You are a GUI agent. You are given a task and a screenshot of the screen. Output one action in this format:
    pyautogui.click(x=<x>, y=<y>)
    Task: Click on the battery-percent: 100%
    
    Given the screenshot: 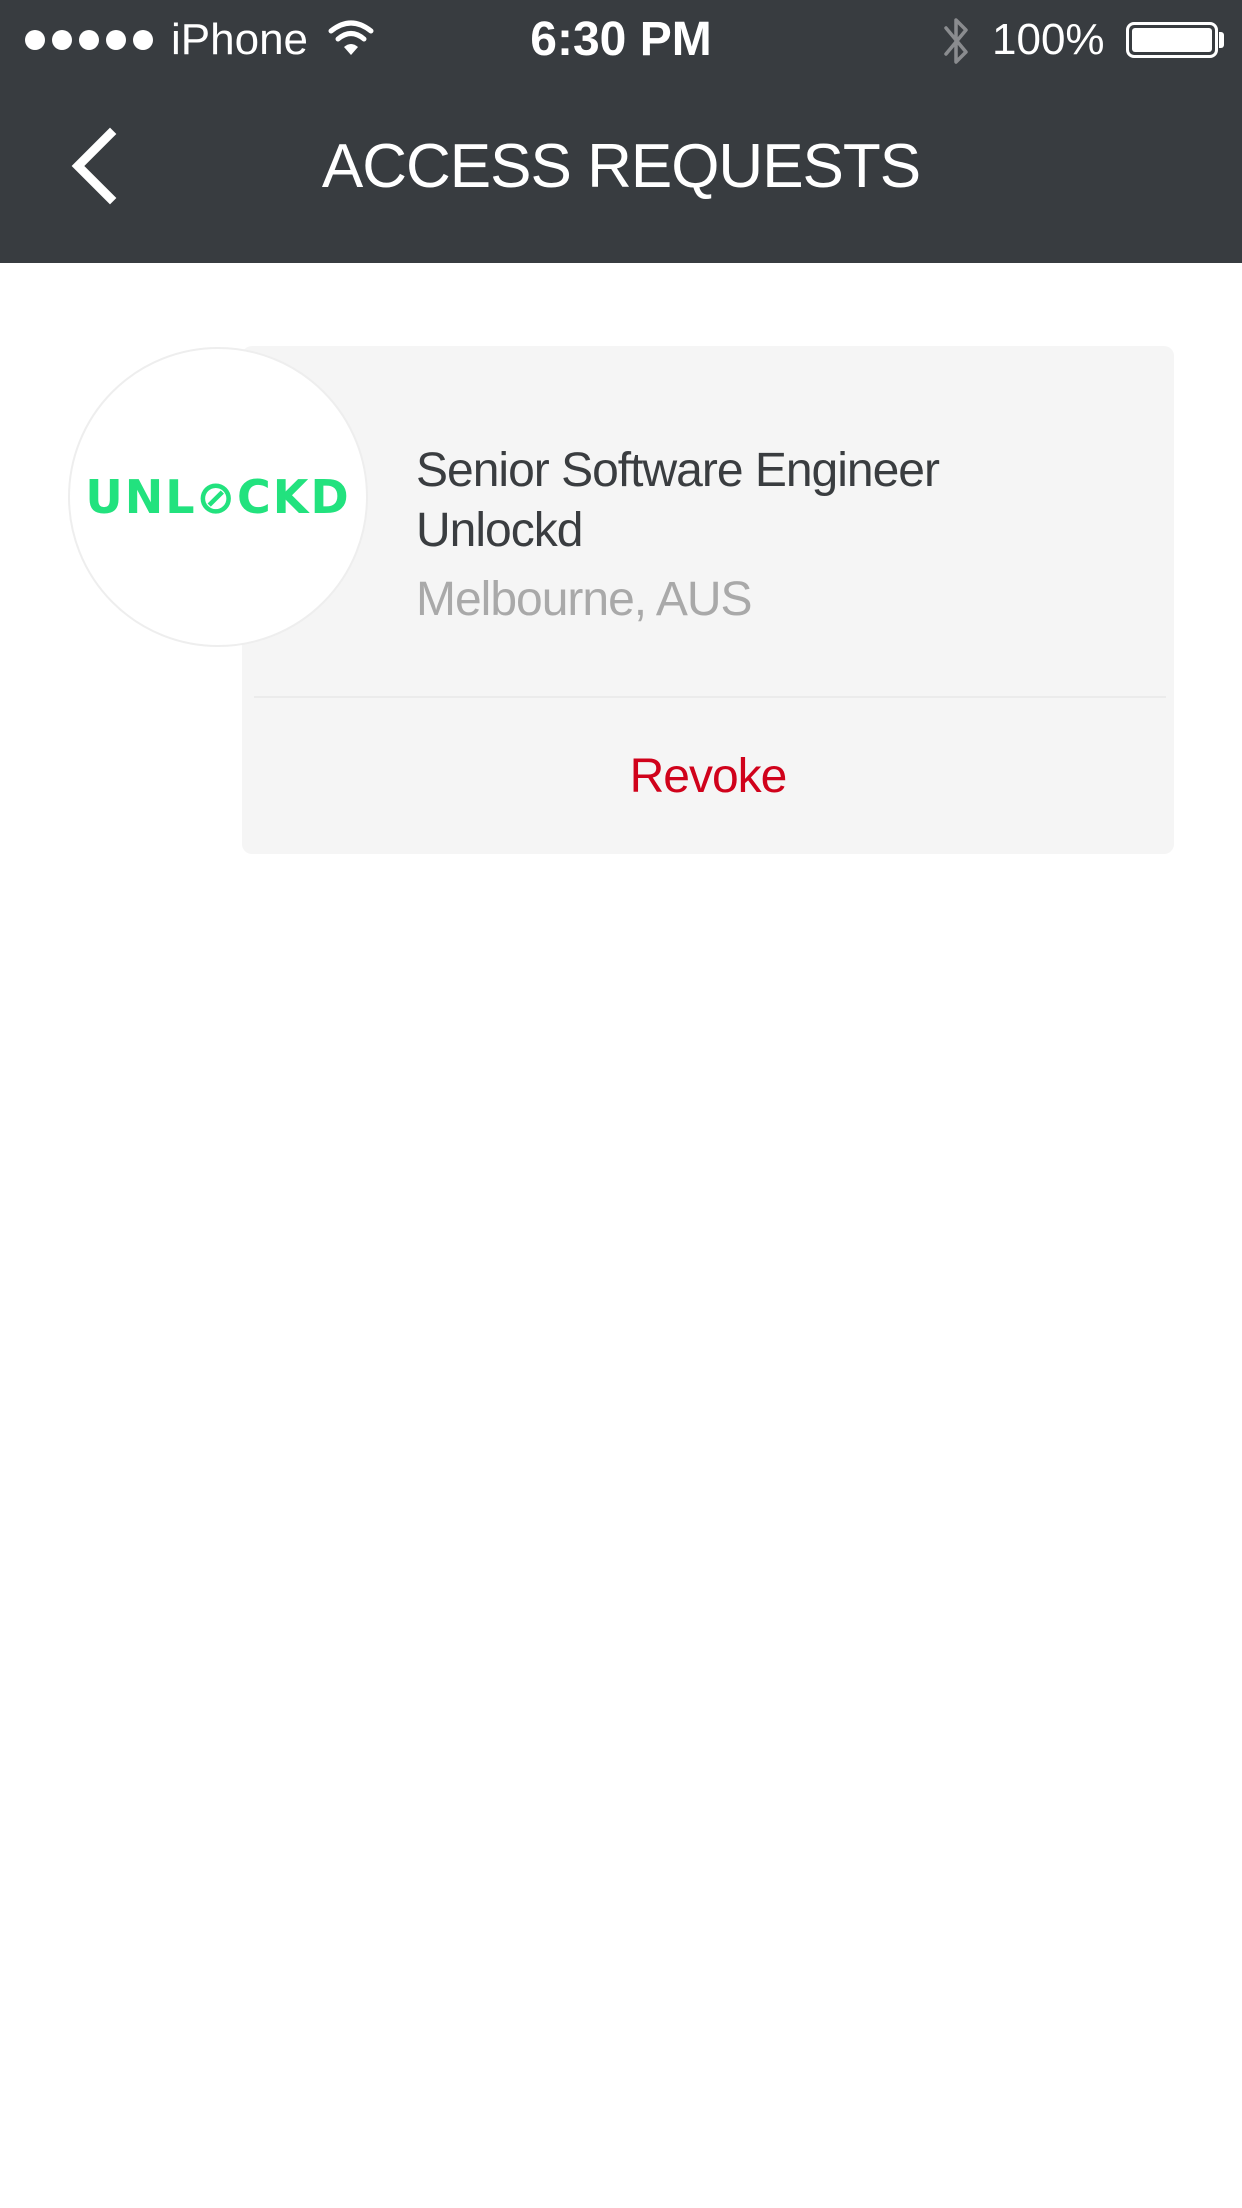 What is the action you would take?
    pyautogui.click(x=1048, y=39)
    